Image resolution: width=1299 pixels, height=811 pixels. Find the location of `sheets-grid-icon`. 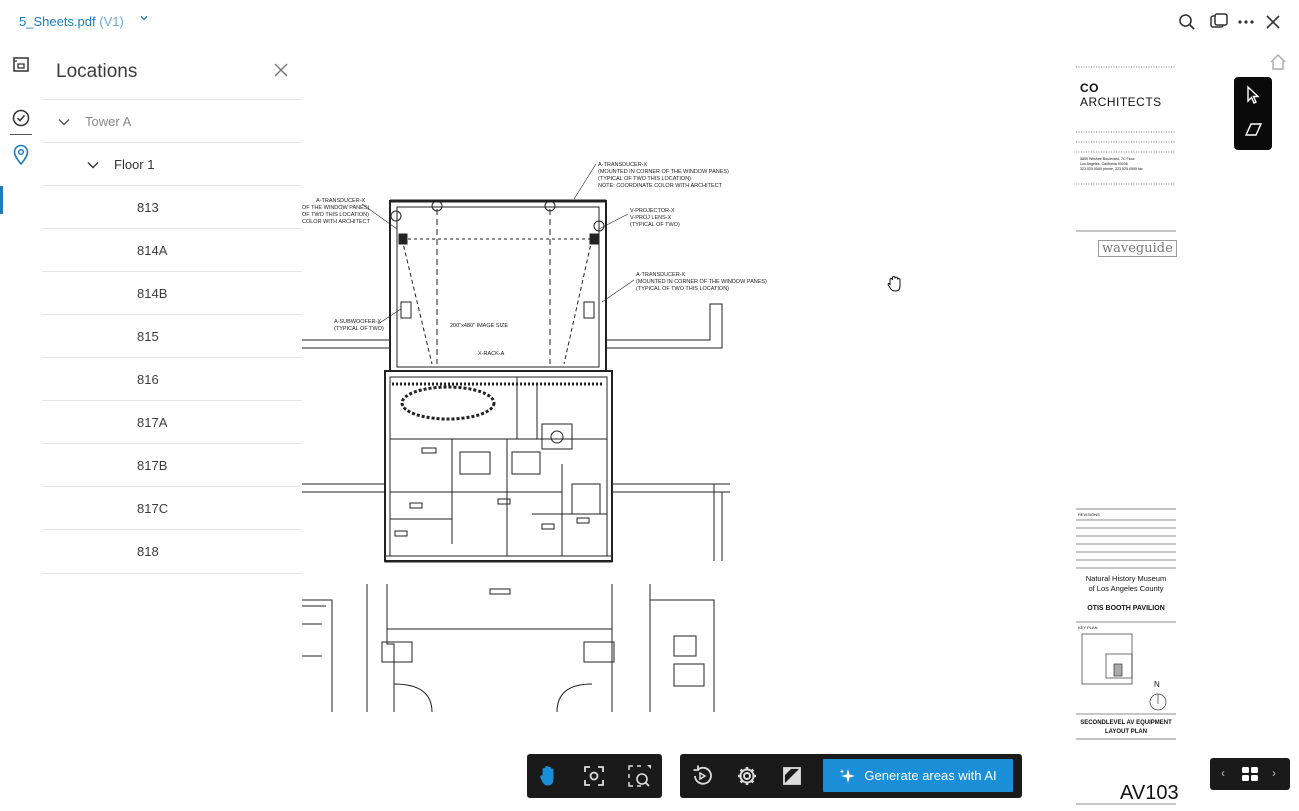

sheets-grid-icon is located at coordinates (1250, 776).